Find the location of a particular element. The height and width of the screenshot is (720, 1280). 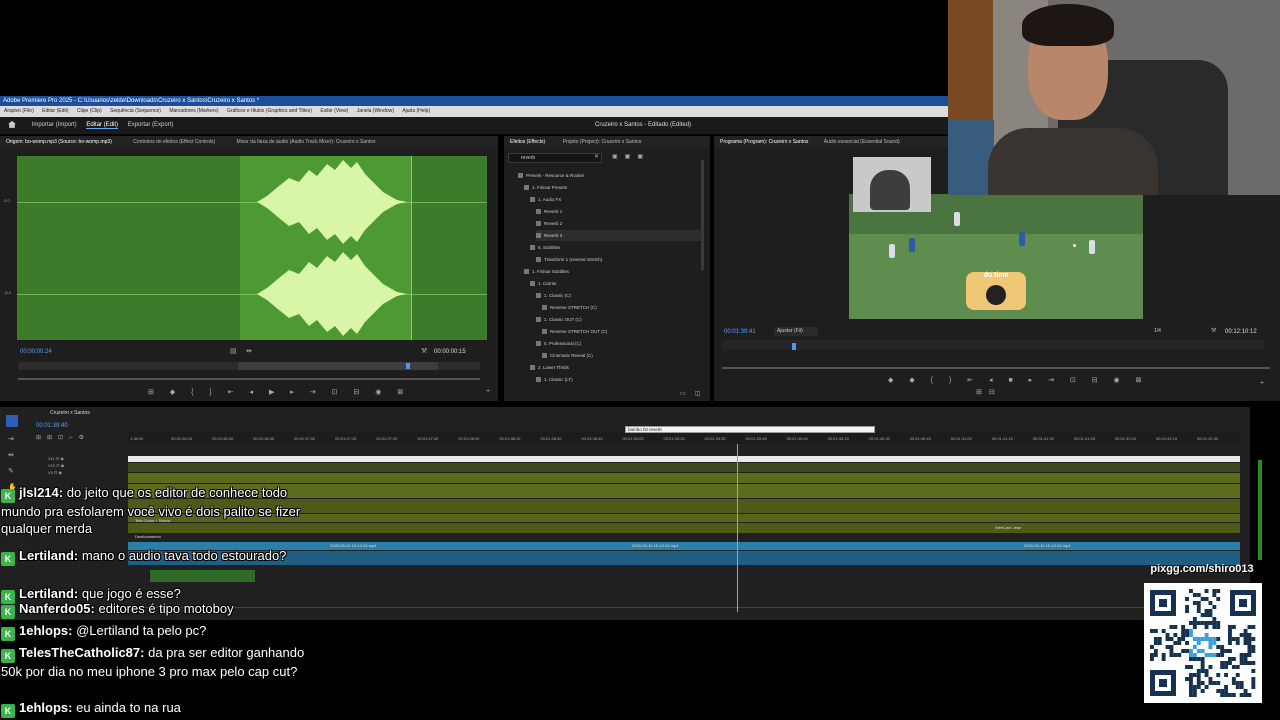

program-transport-controls: ◆ ◆ { } ⇤ ◂ ■ ▸ ⇥ ⊡ ⊟ ◉ ⊠ is located at coordinates (1018, 380).